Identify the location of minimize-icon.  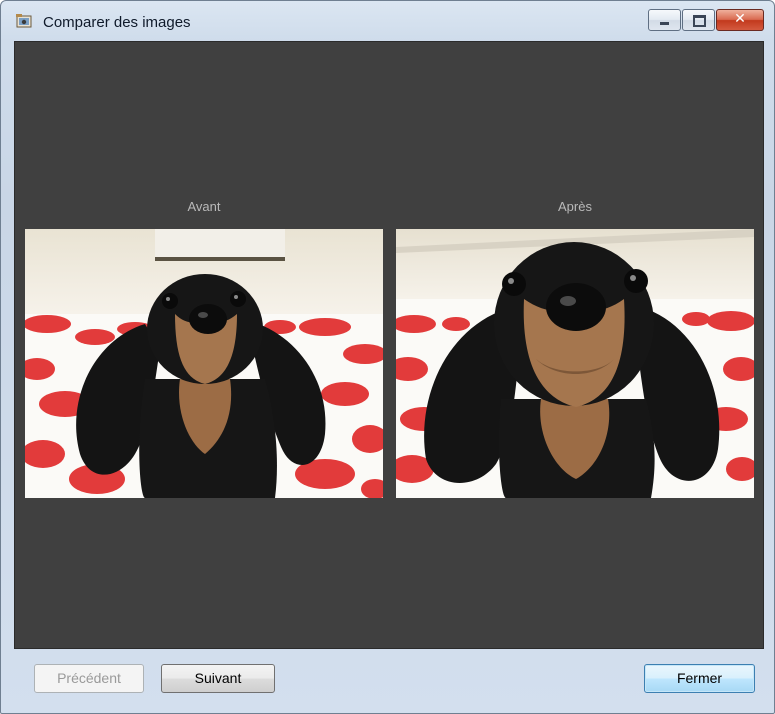
(664, 23).